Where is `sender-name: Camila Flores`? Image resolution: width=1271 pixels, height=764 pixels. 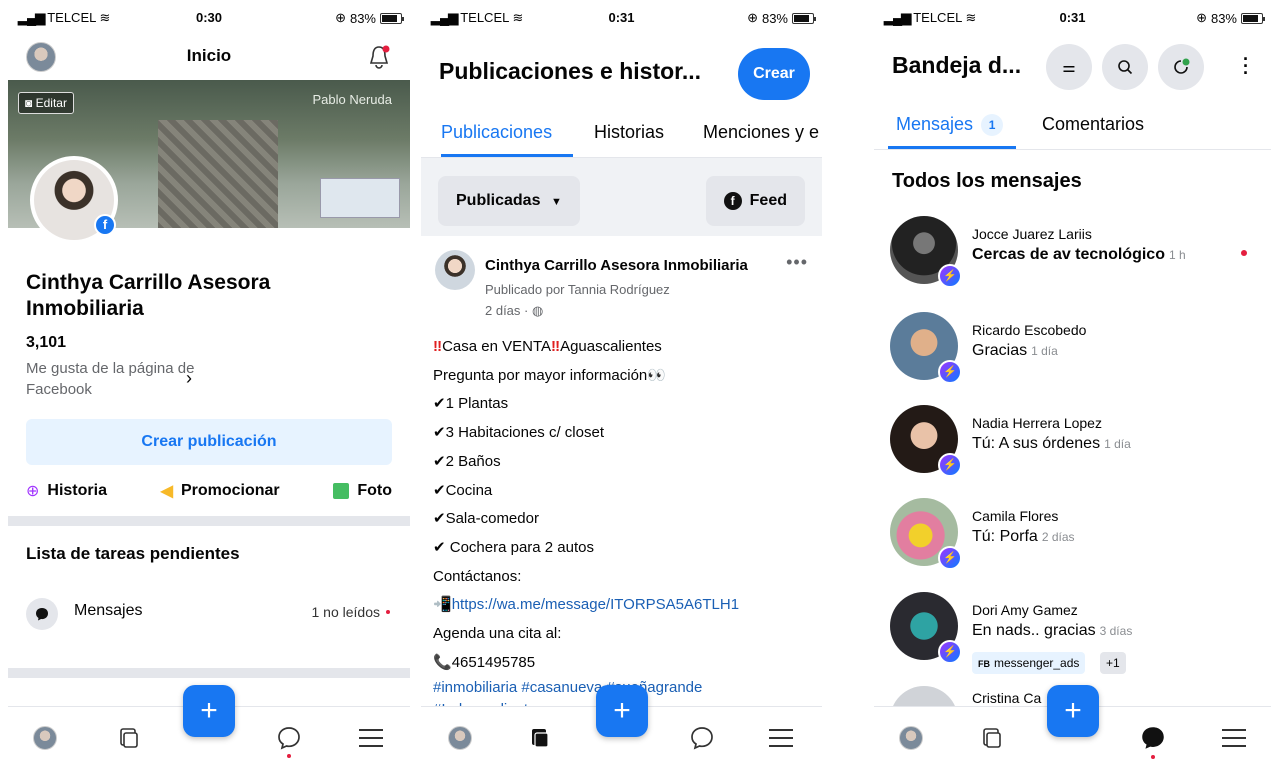 sender-name: Camila Flores is located at coordinates (1015, 516).